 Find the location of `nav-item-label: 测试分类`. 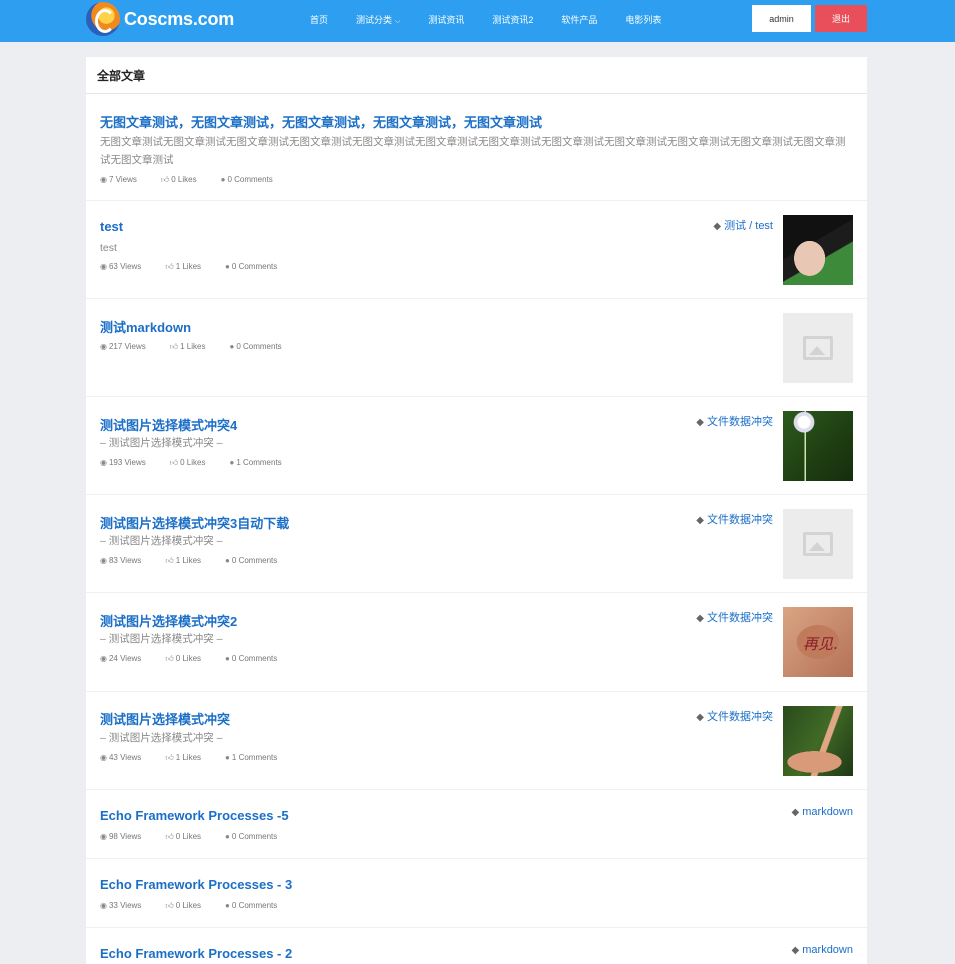

nav-item-label: 测试分类 is located at coordinates (374, 19).